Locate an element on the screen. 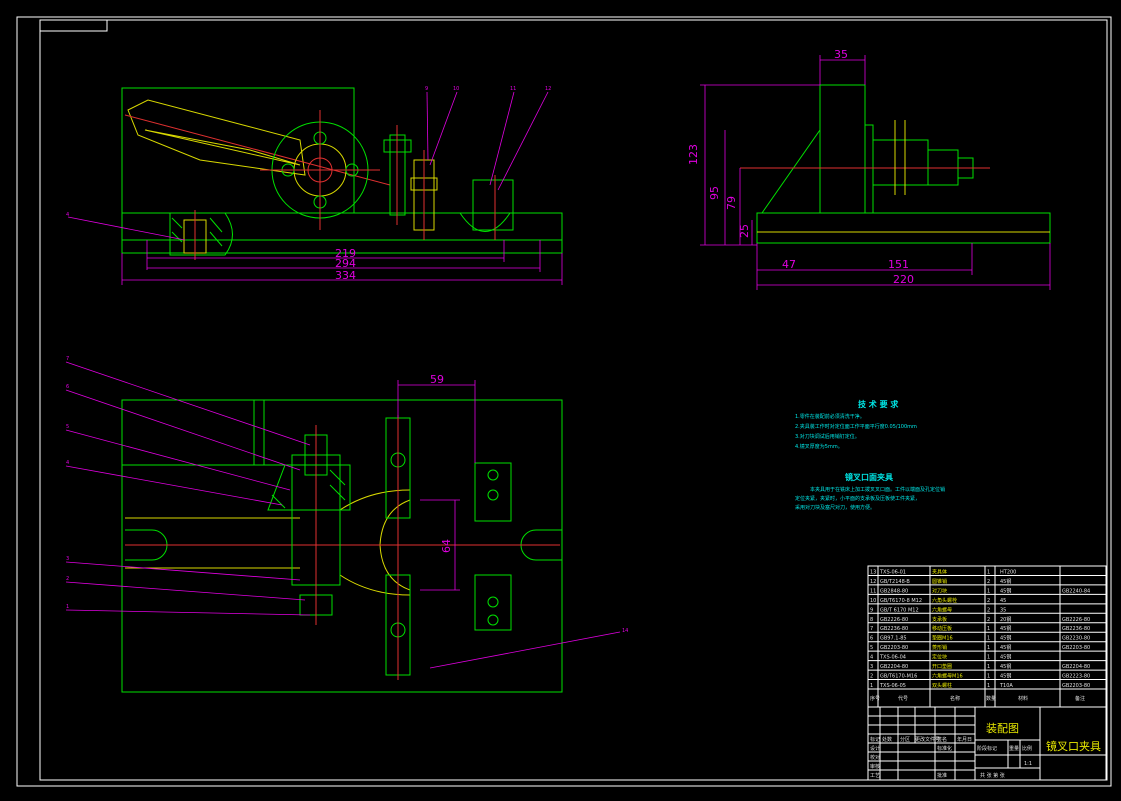 Image resolution: width=1121 pixels, height=801 pixels. bom-cell-name: 双头螺柱 is located at coordinates (942, 685).